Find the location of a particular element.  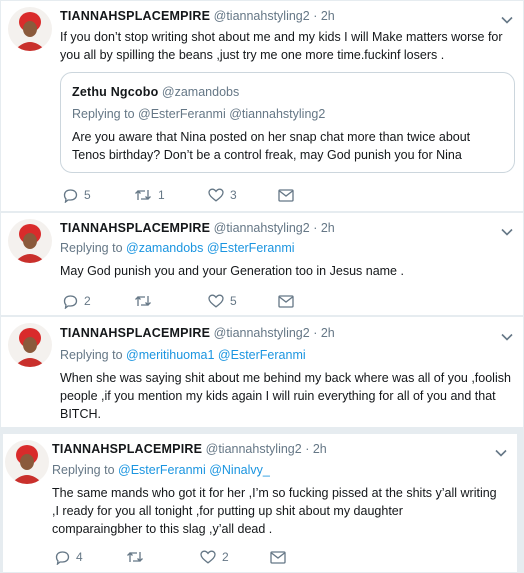

replying-to: Replying to @meritihuoma1 @EsterFeranmi is located at coordinates (183, 355).